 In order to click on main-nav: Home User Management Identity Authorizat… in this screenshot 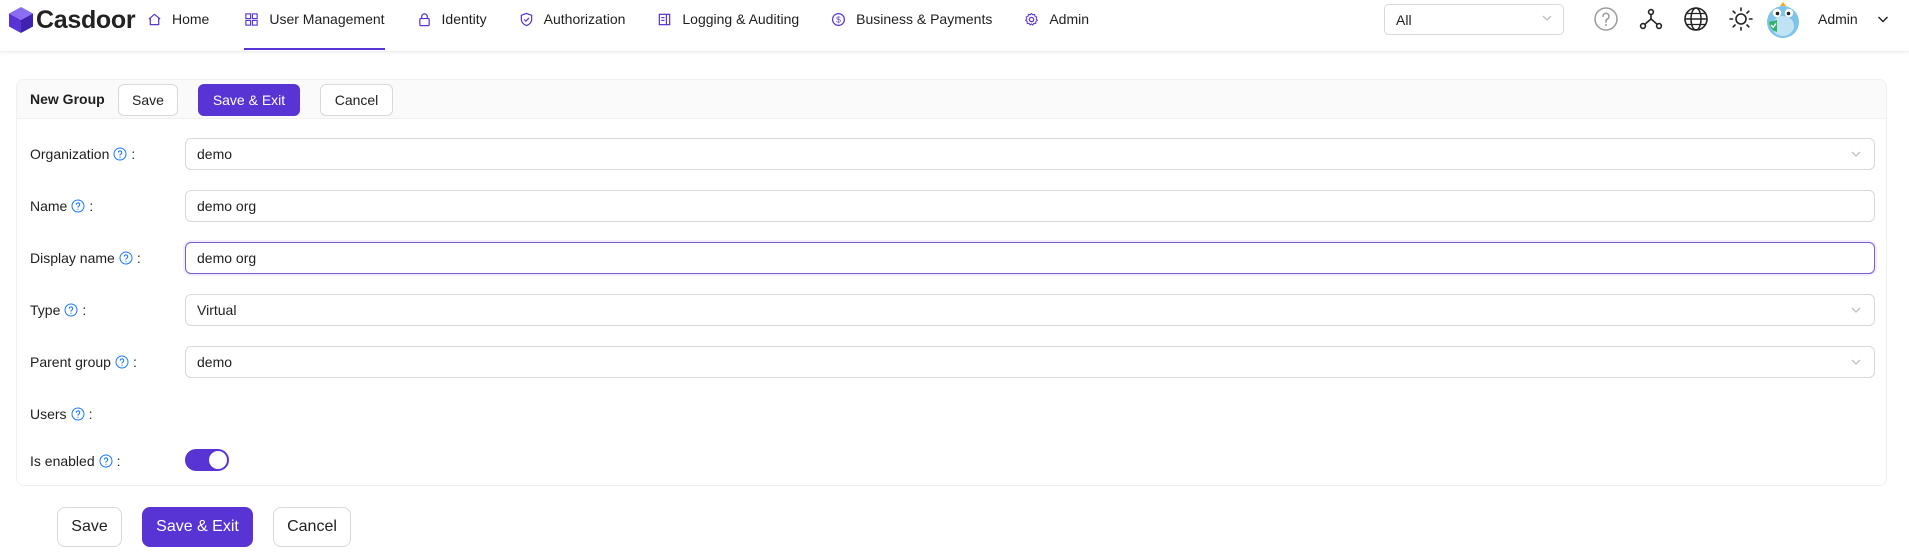, I will do `click(618, 26)`.